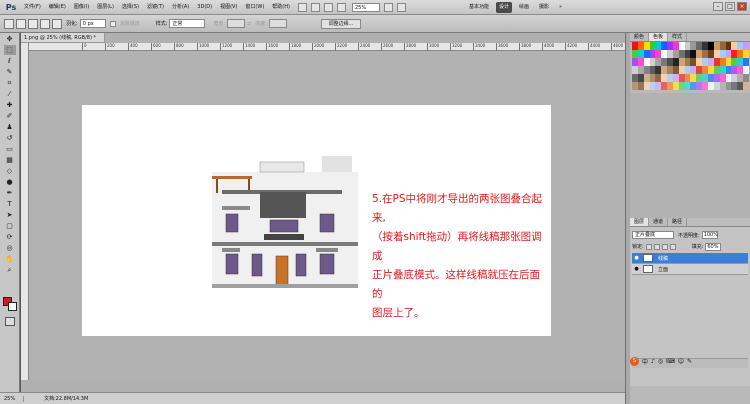  What do you see at coordinates (12, 398) in the screenshot?
I see `status-zoom: 25%` at bounding box center [12, 398].